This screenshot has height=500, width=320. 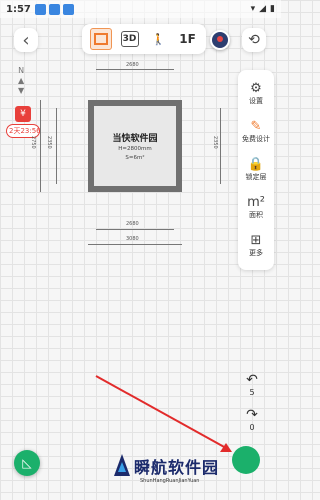 I want to click on watermark-logo-icon, so click(x=122, y=465).